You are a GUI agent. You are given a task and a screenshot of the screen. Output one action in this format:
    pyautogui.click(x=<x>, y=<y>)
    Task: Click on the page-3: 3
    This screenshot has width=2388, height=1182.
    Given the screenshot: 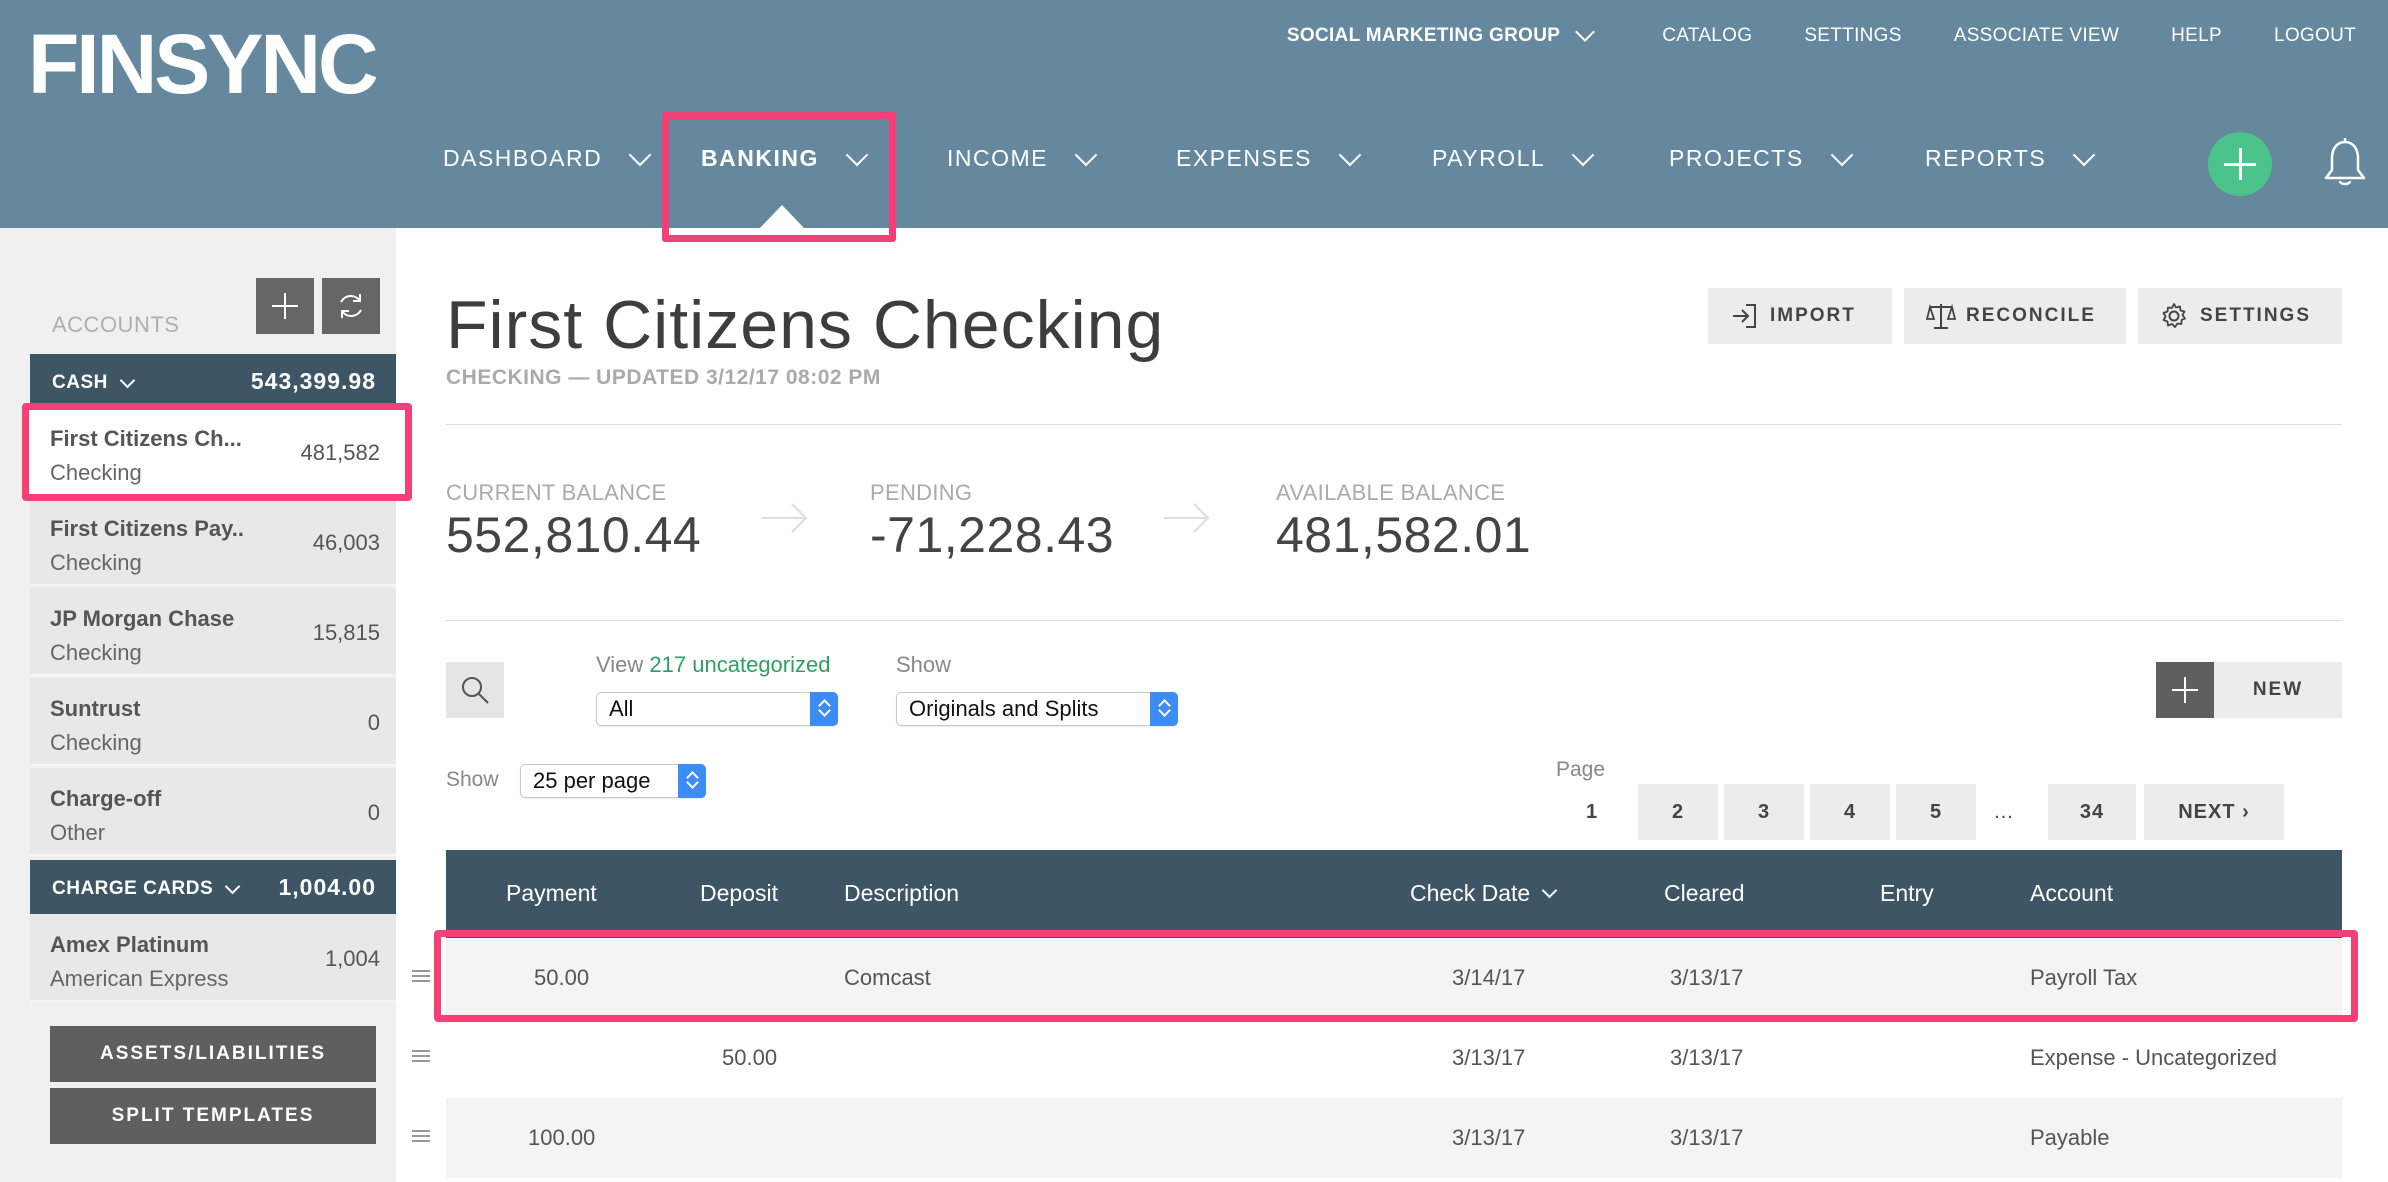 What is the action you would take?
    pyautogui.click(x=1764, y=812)
    